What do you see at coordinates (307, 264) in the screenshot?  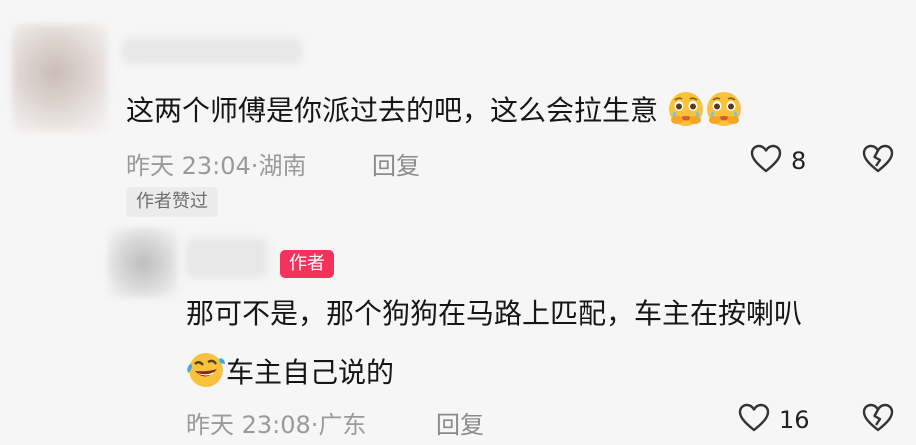 I see `author-badge: 作者` at bounding box center [307, 264].